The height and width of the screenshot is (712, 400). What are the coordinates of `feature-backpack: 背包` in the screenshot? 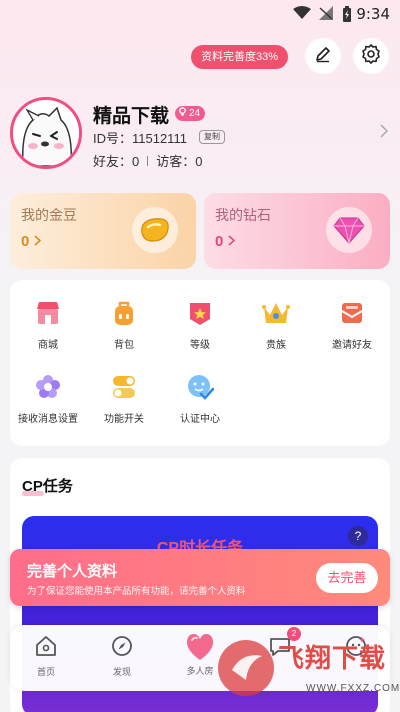 It's located at (124, 324).